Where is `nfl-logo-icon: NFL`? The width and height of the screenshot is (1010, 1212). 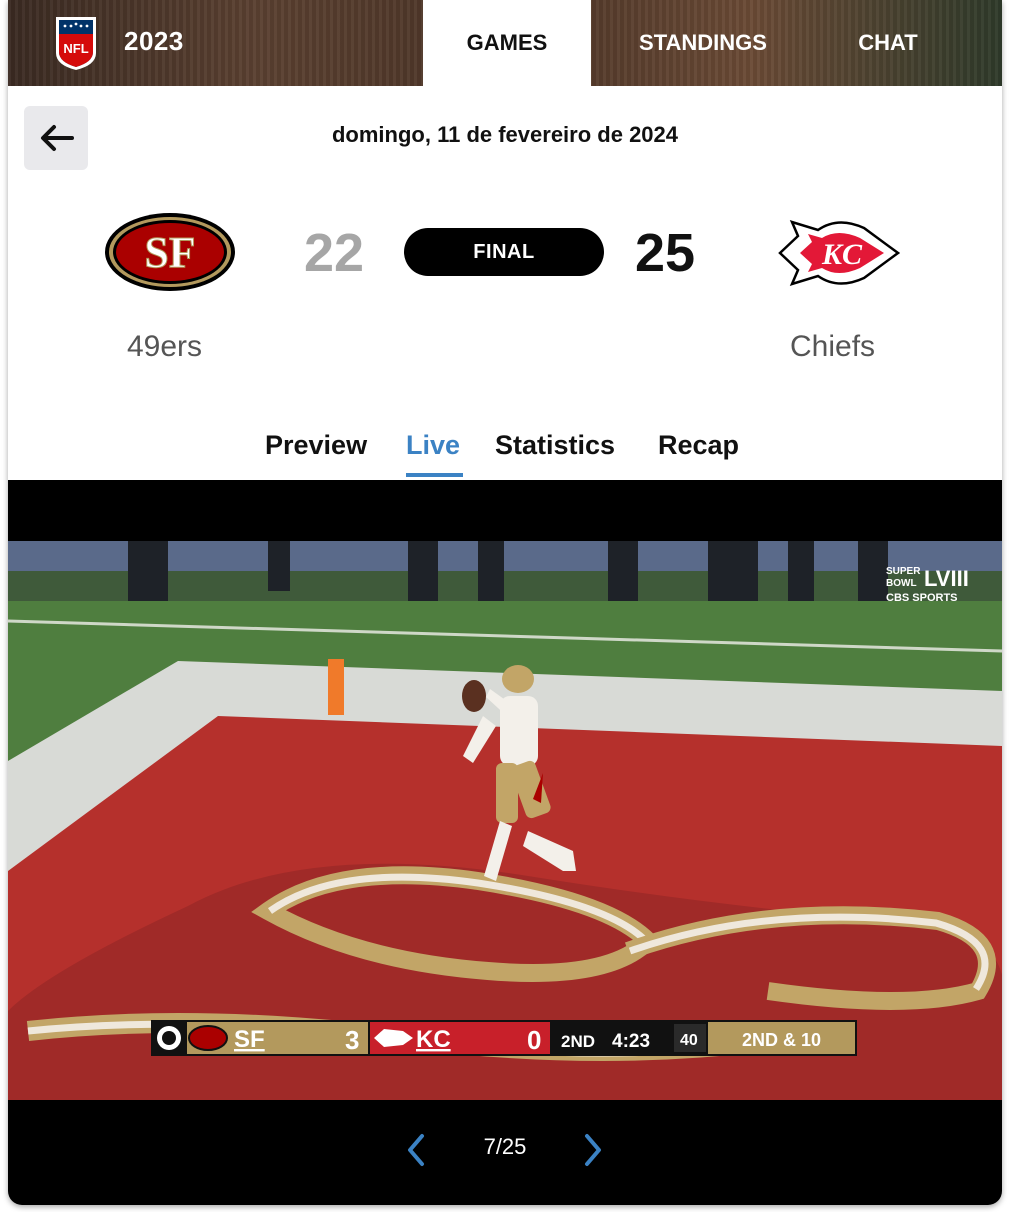
nfl-logo-icon: NFL is located at coordinates (76, 43).